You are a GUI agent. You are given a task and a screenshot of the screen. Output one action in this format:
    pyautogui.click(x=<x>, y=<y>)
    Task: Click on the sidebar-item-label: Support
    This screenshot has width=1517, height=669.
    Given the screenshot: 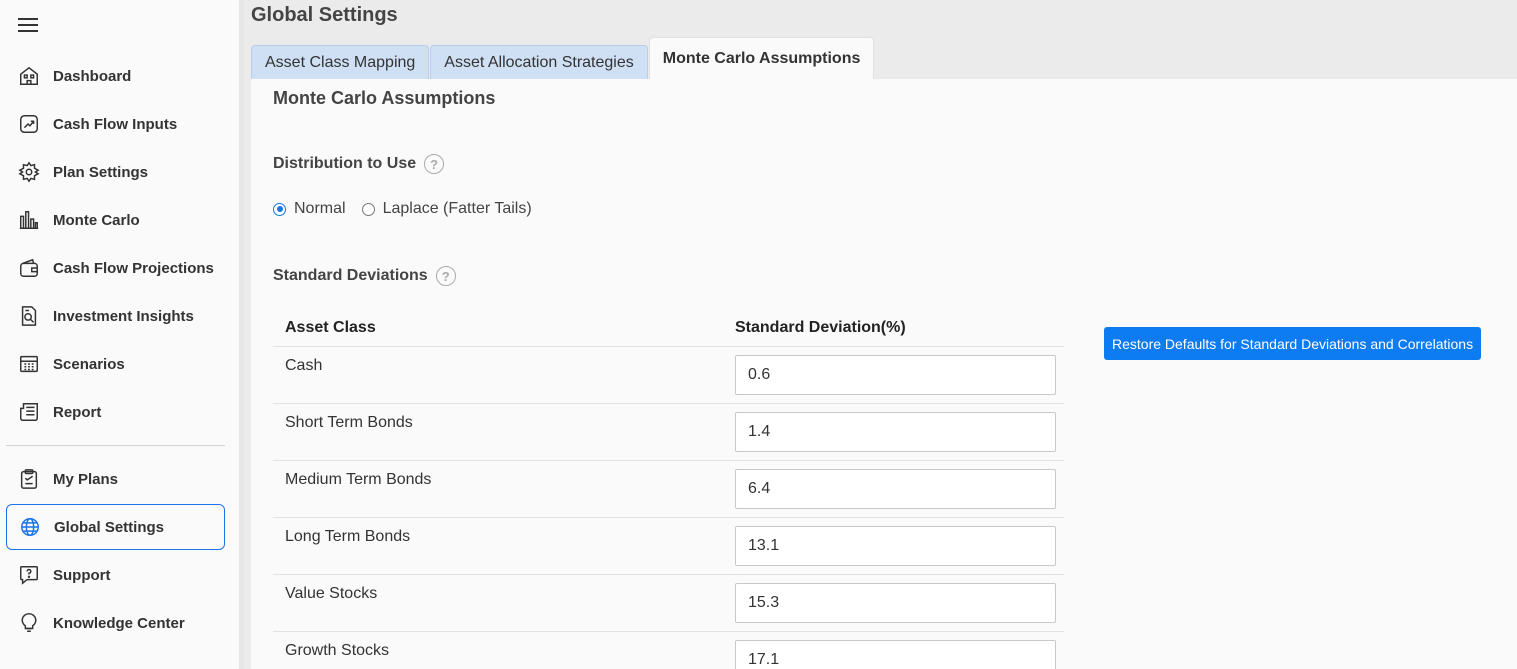 What is the action you would take?
    pyautogui.click(x=82, y=575)
    